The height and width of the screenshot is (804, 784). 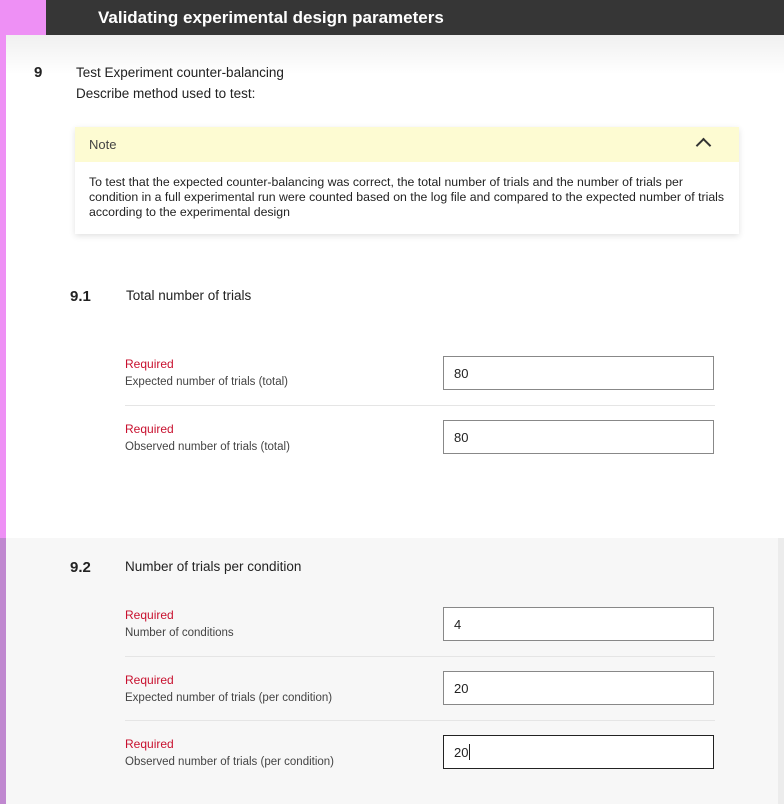 I want to click on number-of-conditions-input, so click(x=578, y=624).